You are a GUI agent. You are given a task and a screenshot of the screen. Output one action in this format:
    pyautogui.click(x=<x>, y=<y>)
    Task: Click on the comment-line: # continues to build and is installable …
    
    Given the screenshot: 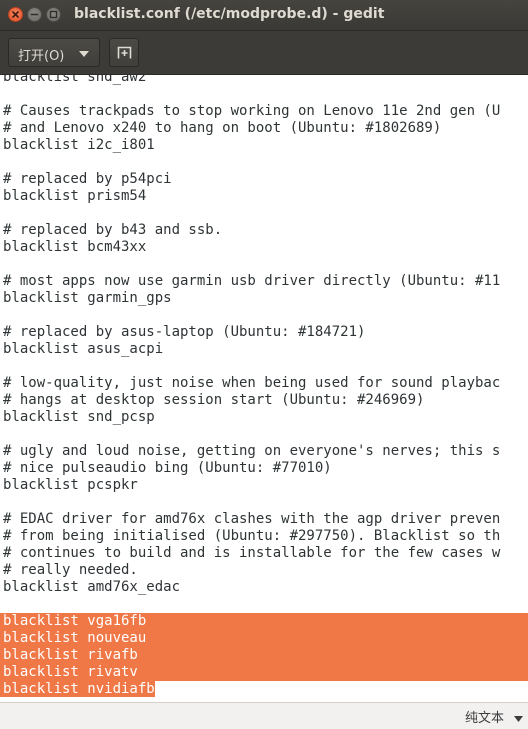 What is the action you would take?
    pyautogui.click(x=264, y=553)
    